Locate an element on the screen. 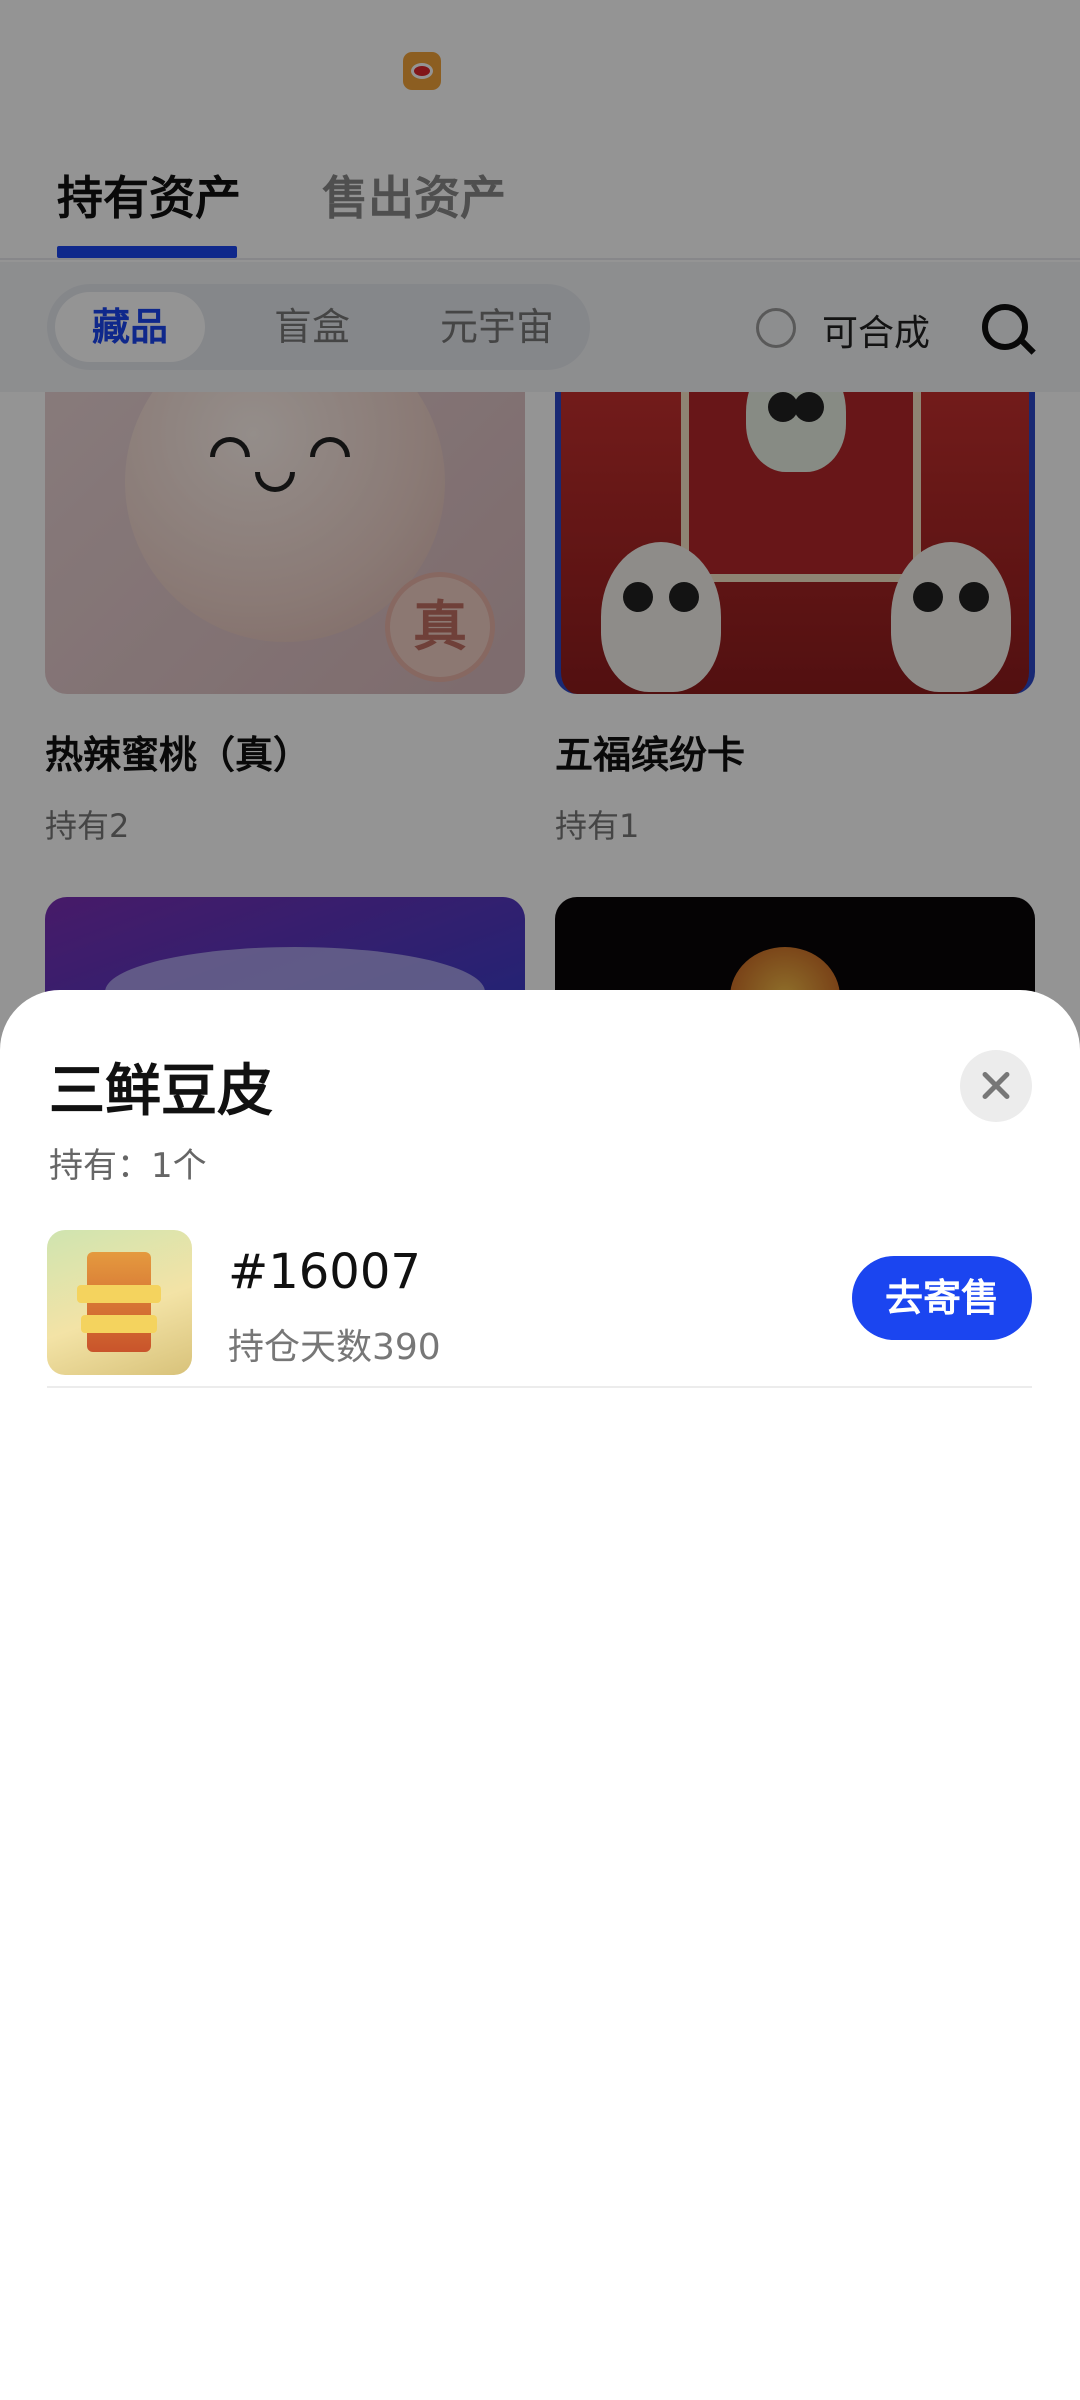 The width and height of the screenshot is (1080, 2400). holding-item-row: #16007 持仓天数390 去寄售 is located at coordinates (539, 1309).